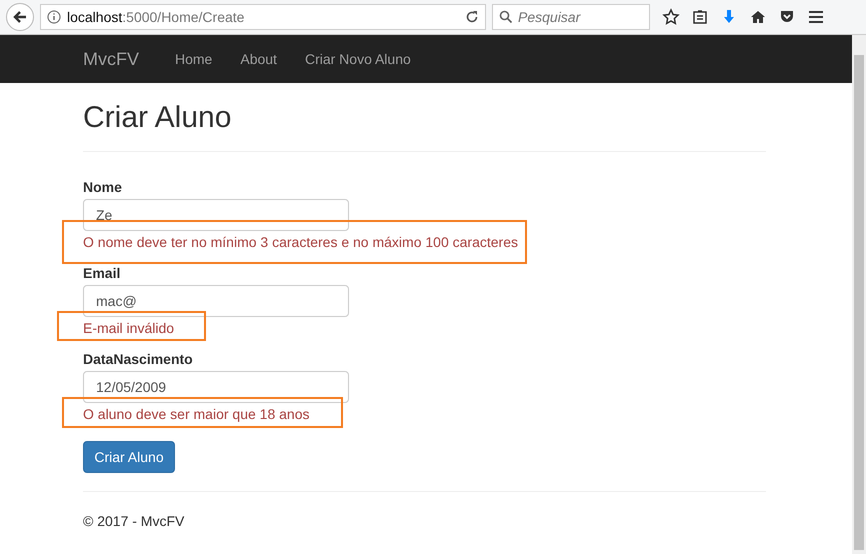  Describe the element at coordinates (263, 17) in the screenshot. I see `address-bar: localhost:5000/Home/Create` at that location.